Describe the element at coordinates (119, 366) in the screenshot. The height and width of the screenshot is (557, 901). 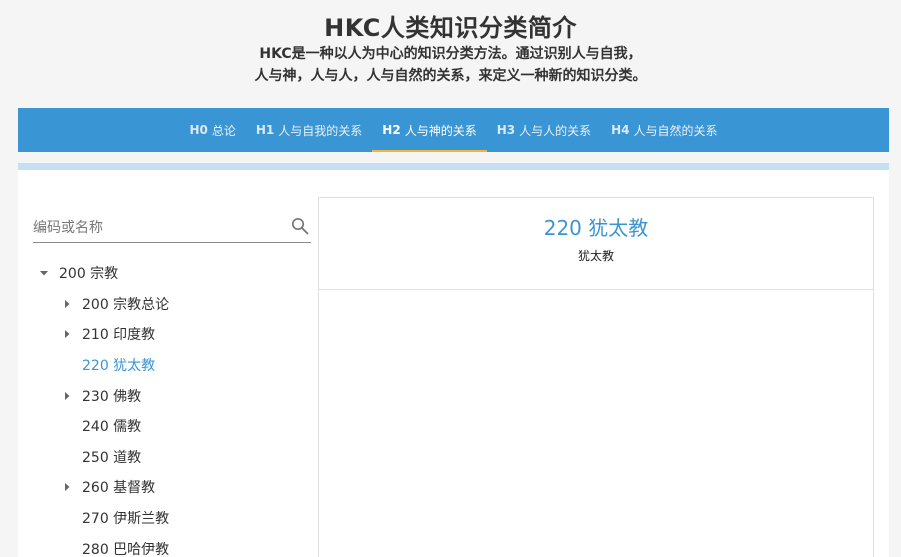
I see `tree-node-label: 220 犹太教` at that location.